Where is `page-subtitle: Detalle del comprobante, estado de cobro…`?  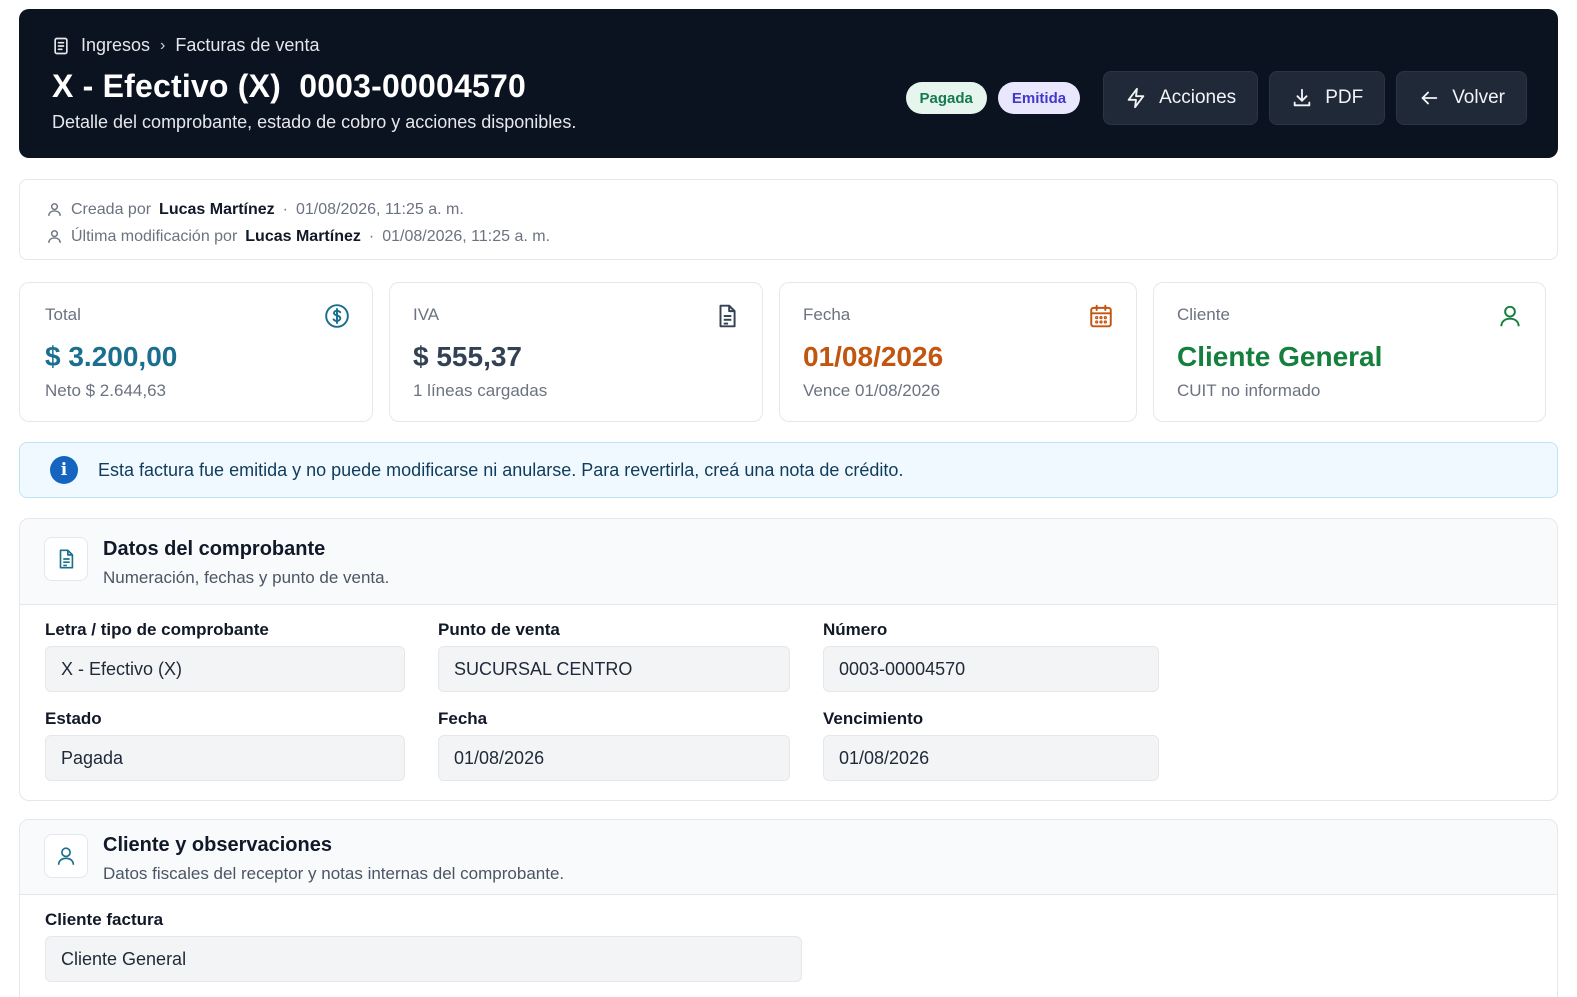
page-subtitle: Detalle del comprobante, estado de cobro… is located at coordinates (314, 122).